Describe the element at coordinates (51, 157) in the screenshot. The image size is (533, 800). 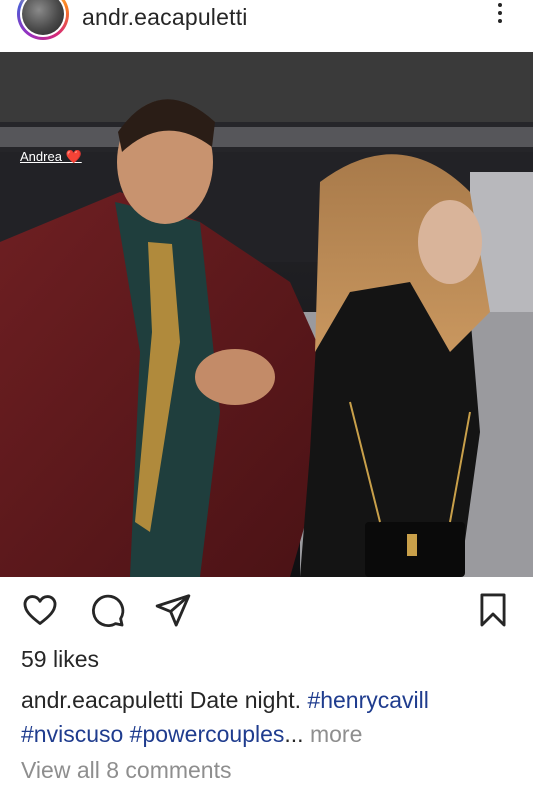
I see `photo-tag-label: Andrea ❤️` at that location.